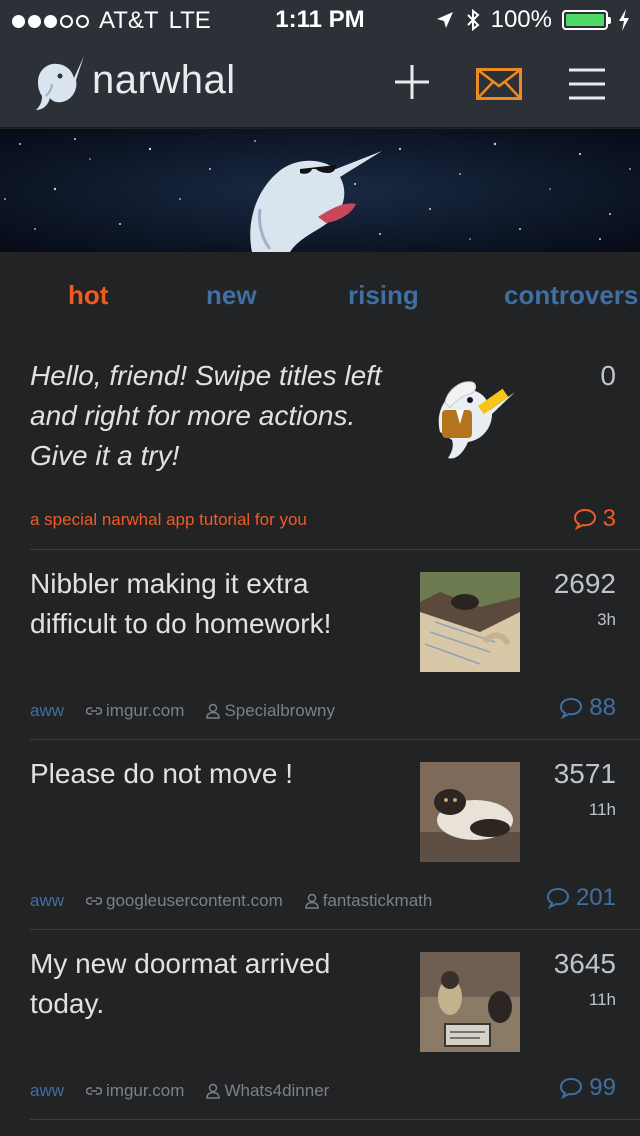 This screenshot has height=1136, width=640. Describe the element at coordinates (584, 583) in the screenshot. I see `post-score: 2692` at that location.